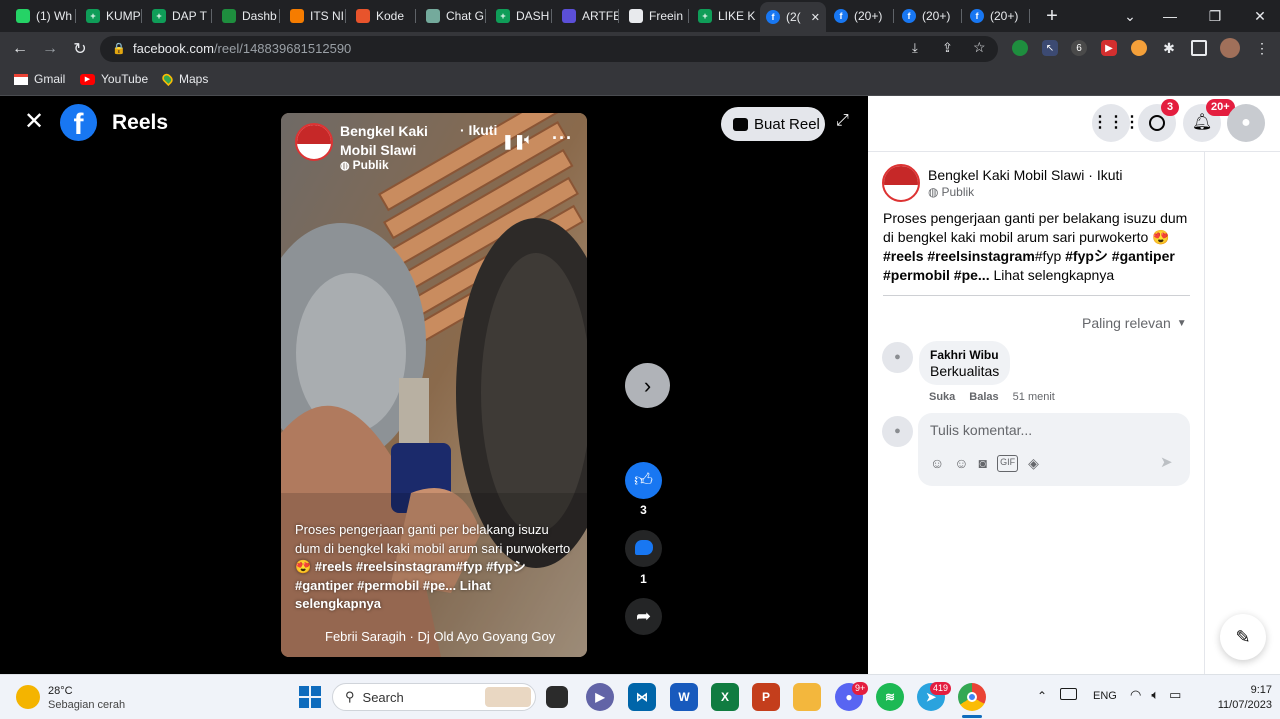 The height and width of the screenshot is (719, 1280). Describe the element at coordinates (1199, 48) in the screenshot. I see `side-panel-icon` at that location.